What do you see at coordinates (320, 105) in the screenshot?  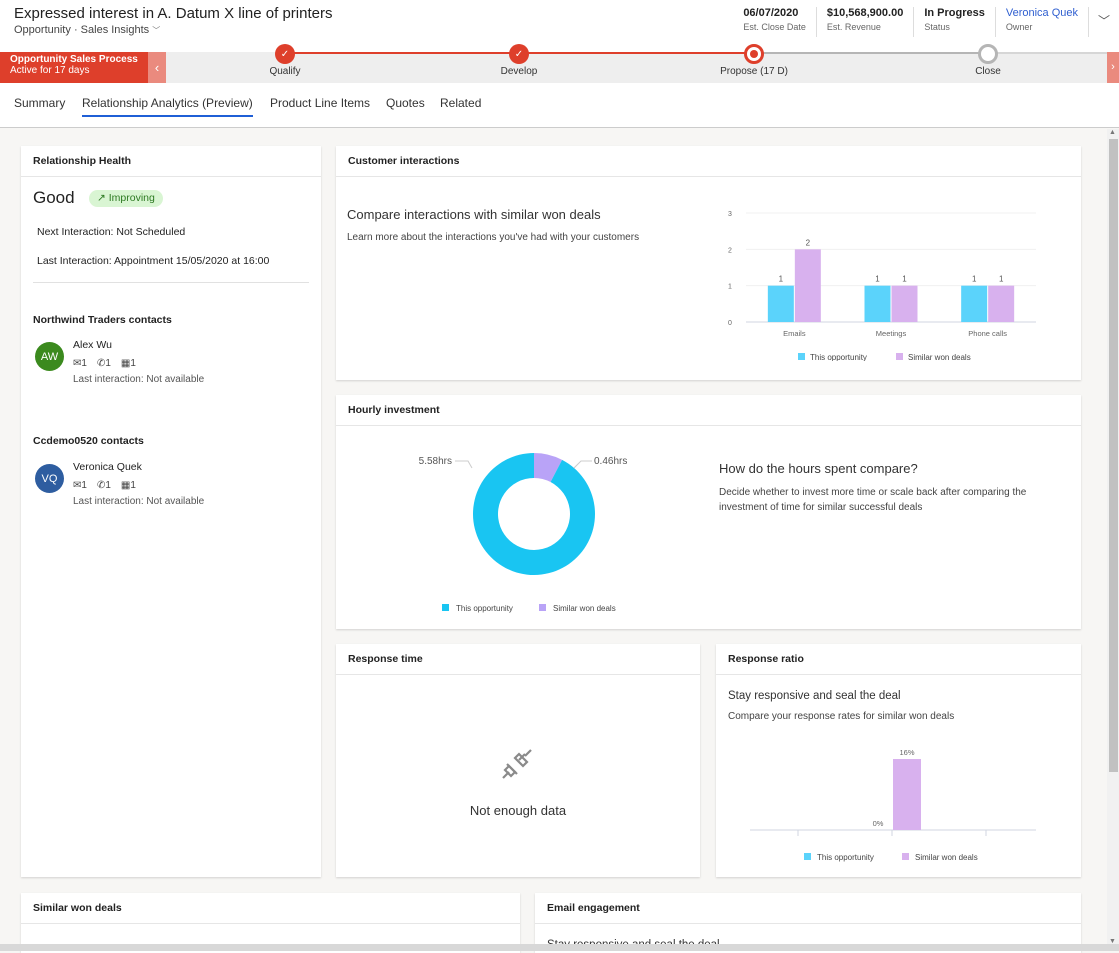 I see `tab-product-line-items: Product Line Items` at bounding box center [320, 105].